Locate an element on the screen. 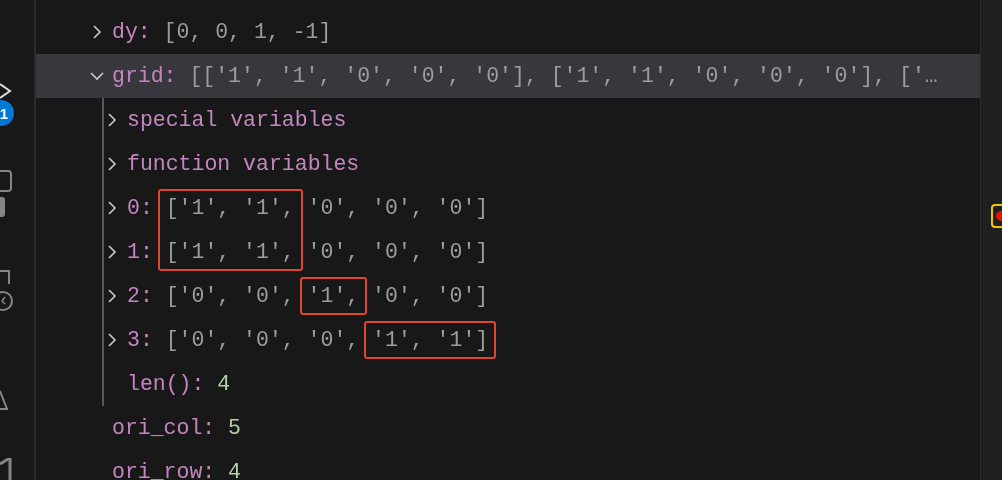 The width and height of the screenshot is (1002, 480). breakpoint-marker is located at coordinates (996, 216).